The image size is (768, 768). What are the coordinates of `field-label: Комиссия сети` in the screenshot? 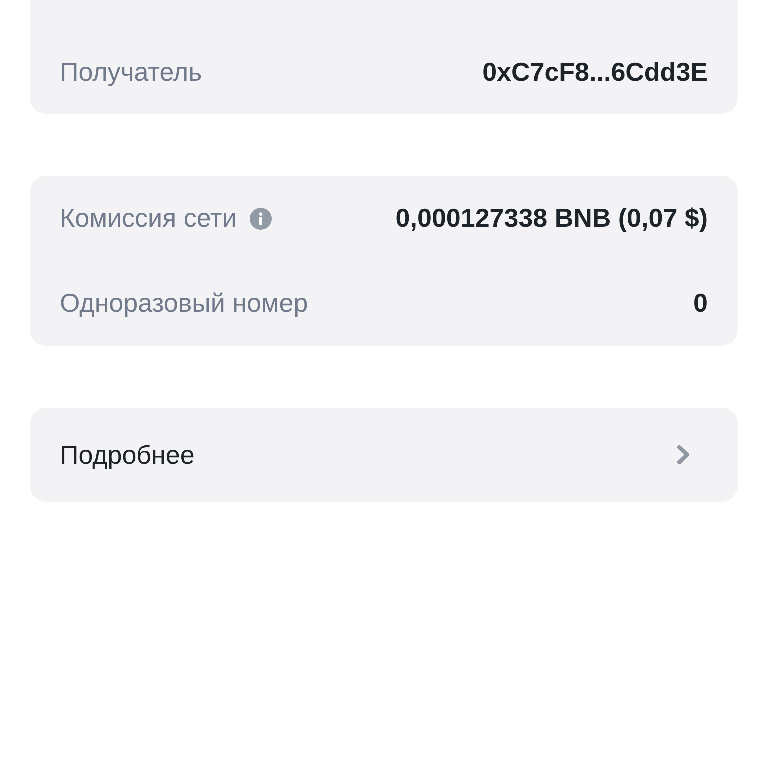 It's located at (148, 218).